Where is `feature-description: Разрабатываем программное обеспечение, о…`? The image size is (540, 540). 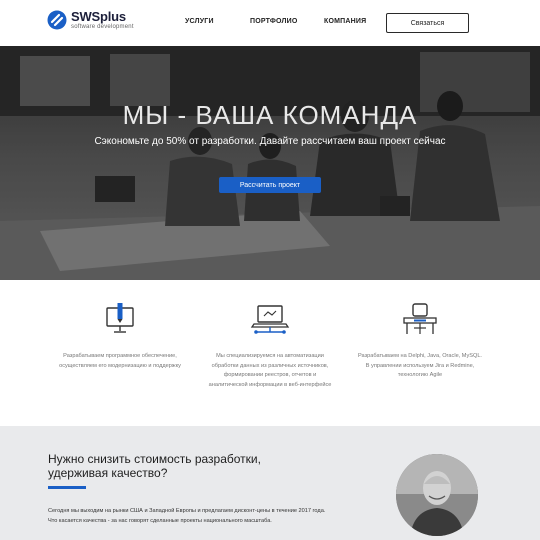 feature-description: Разрабатываем программное обеспечение, о… is located at coordinates (120, 361).